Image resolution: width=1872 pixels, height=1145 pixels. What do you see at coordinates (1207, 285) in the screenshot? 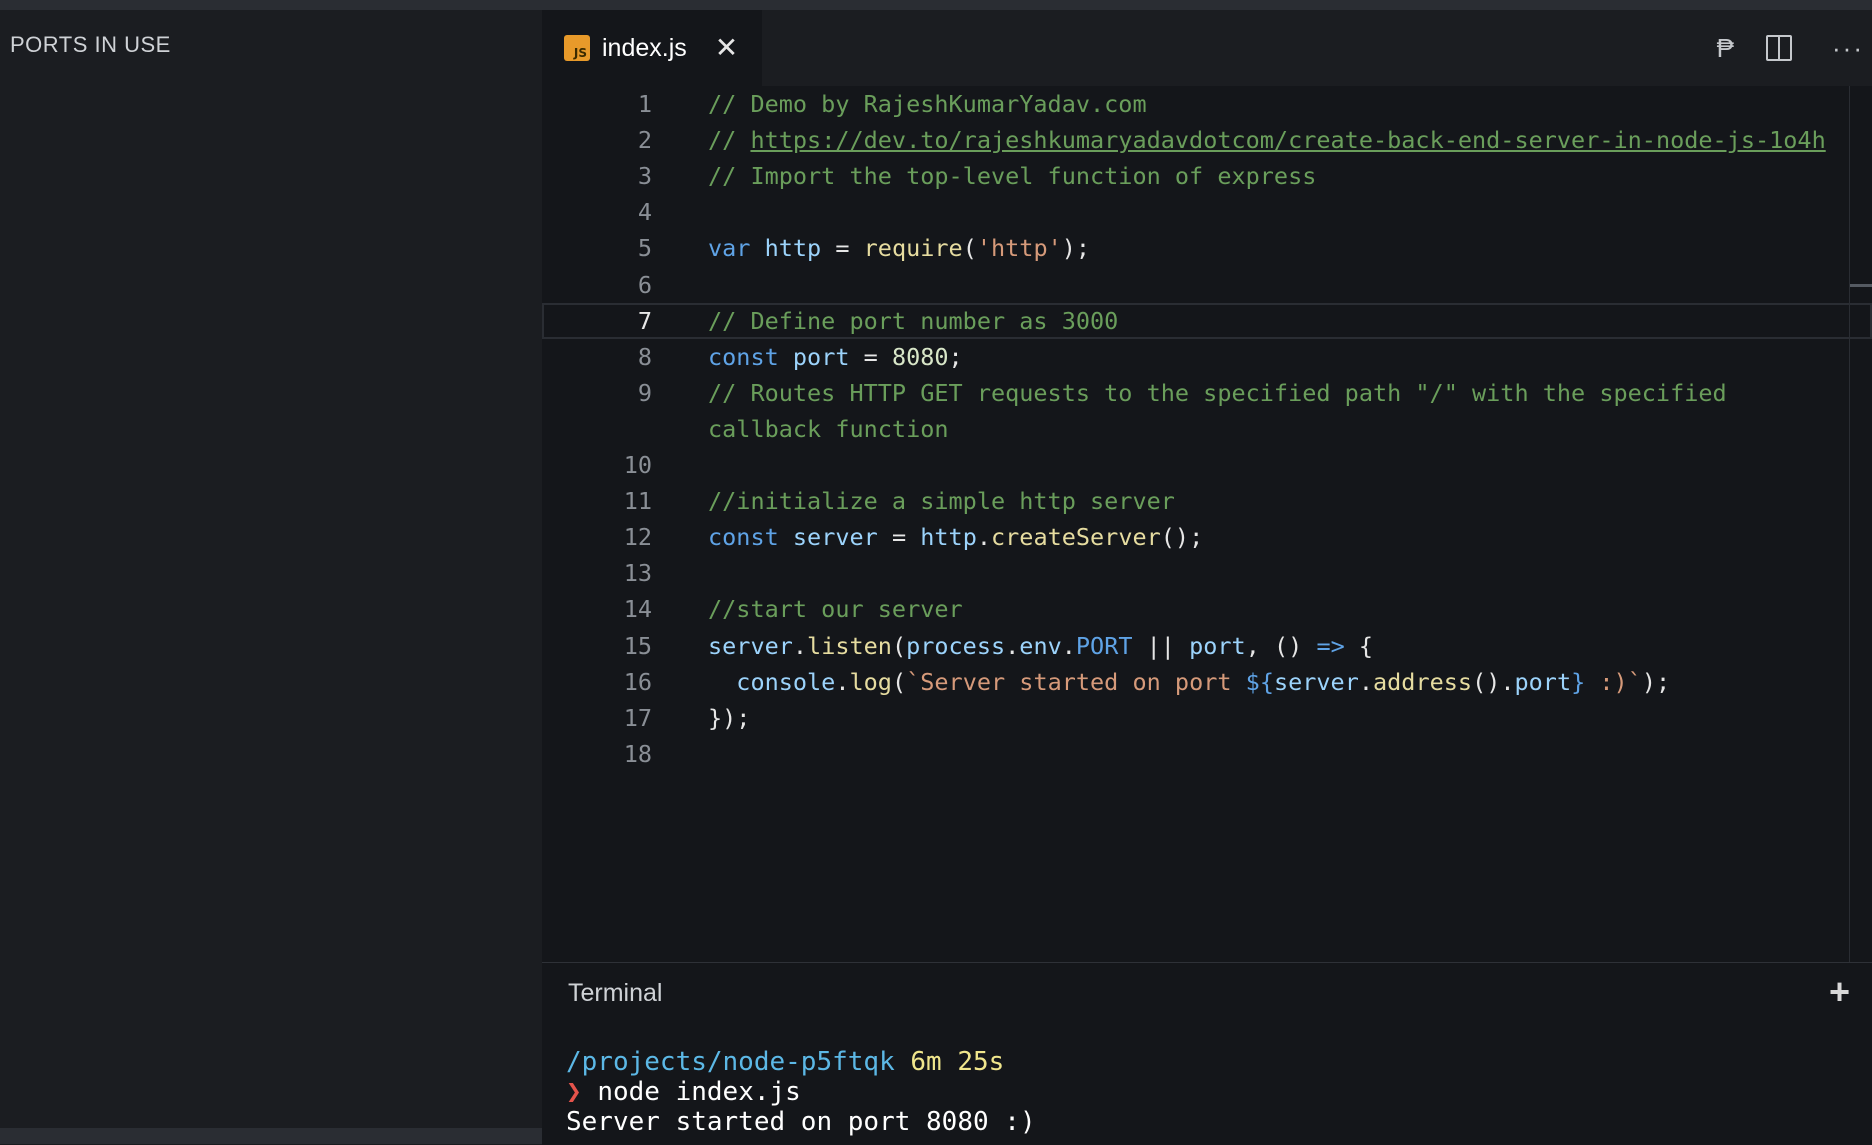
I see `code-line: 6` at bounding box center [1207, 285].